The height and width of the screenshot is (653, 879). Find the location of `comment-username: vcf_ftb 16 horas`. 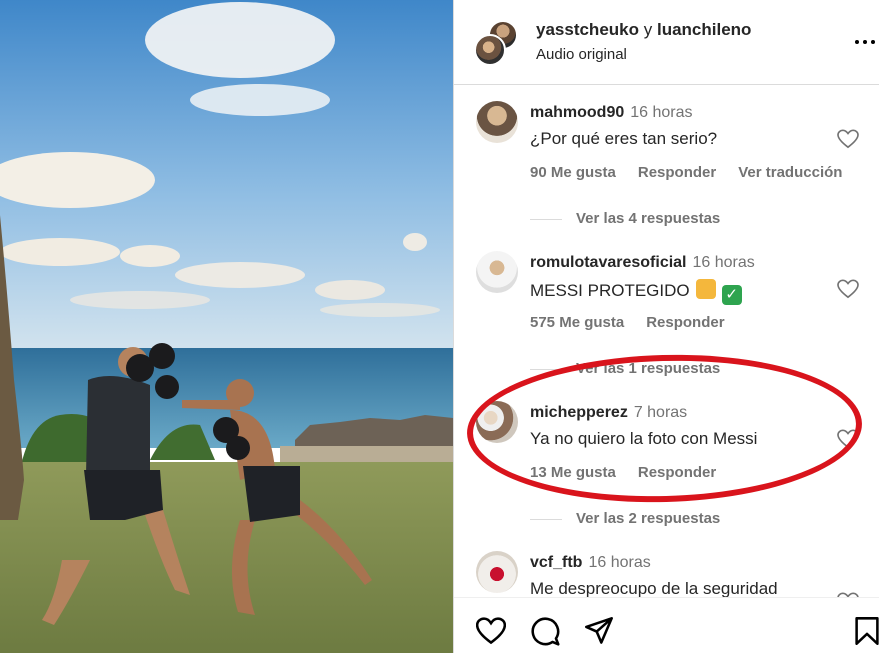

comment-username: vcf_ftb 16 horas is located at coordinates (590, 563).